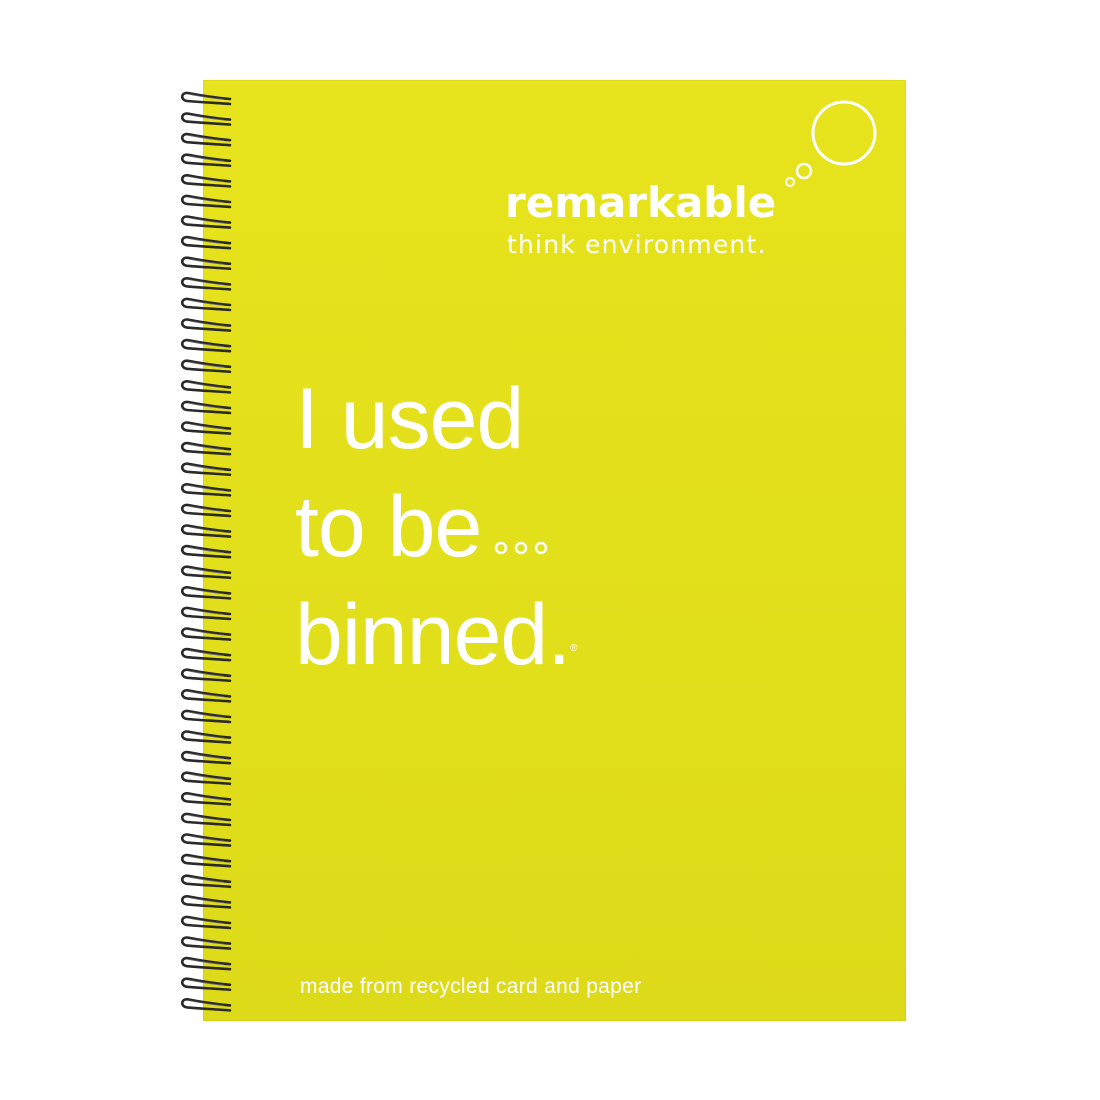 The image size is (1100, 1100). I want to click on brand-tagline: think environment., so click(637, 244).